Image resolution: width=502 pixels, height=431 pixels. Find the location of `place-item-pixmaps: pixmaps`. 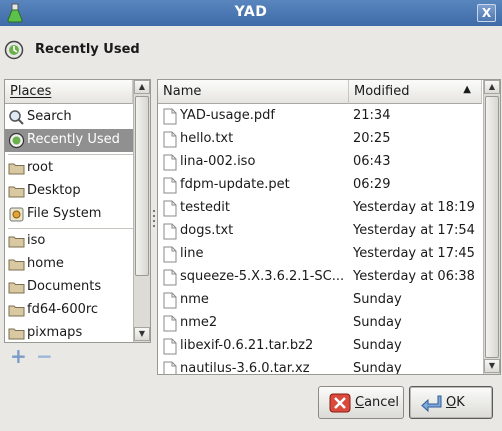

place-item-pixmaps: pixmaps is located at coordinates (69, 332).